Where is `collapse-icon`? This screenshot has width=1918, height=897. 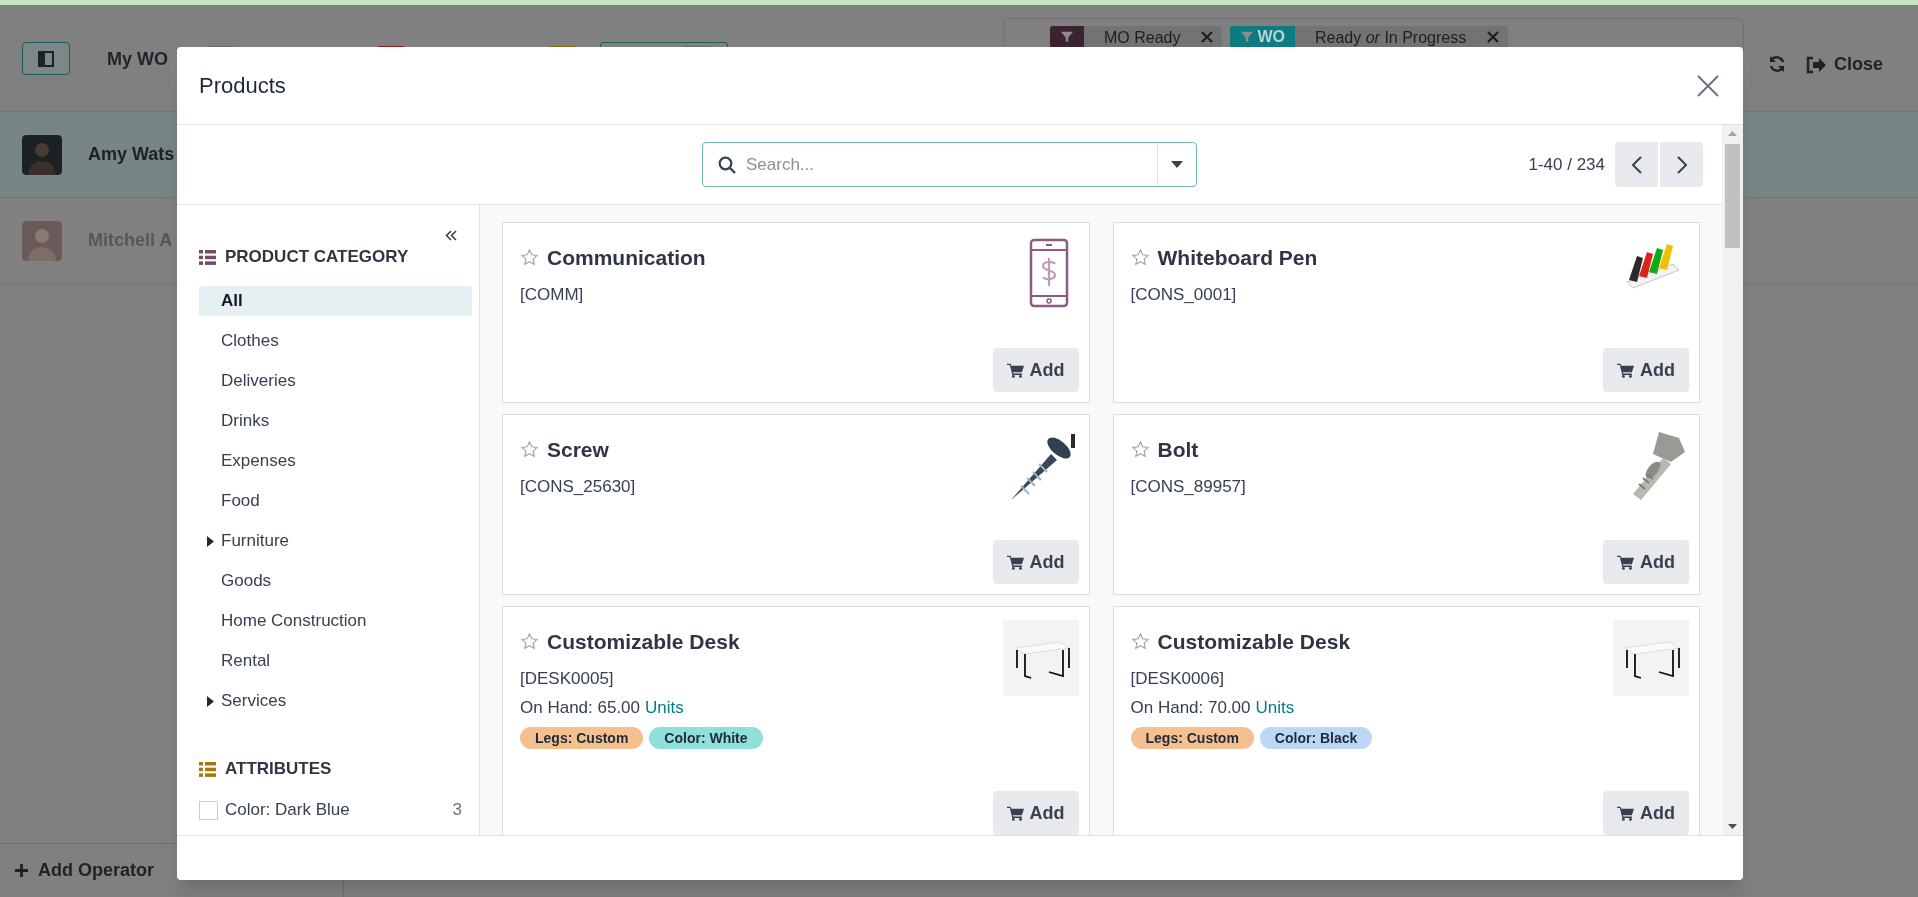 collapse-icon is located at coordinates (451, 235).